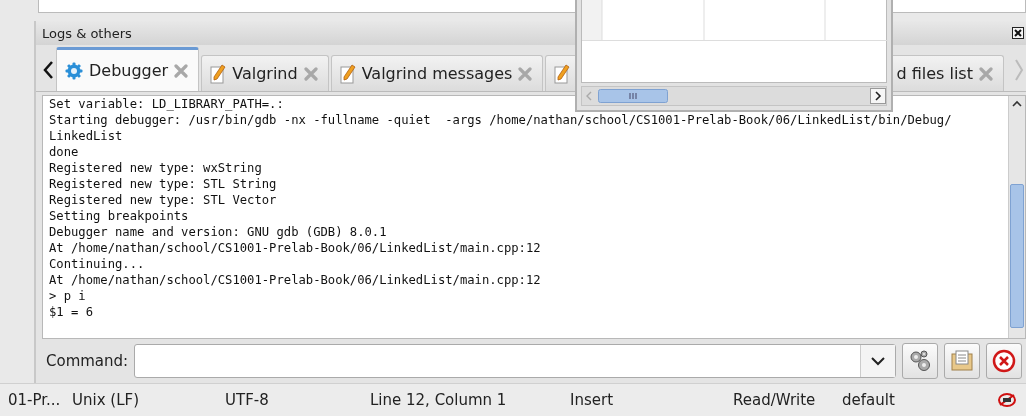 The height and width of the screenshot is (416, 1026). I want to click on document-icon, so click(962, 361).